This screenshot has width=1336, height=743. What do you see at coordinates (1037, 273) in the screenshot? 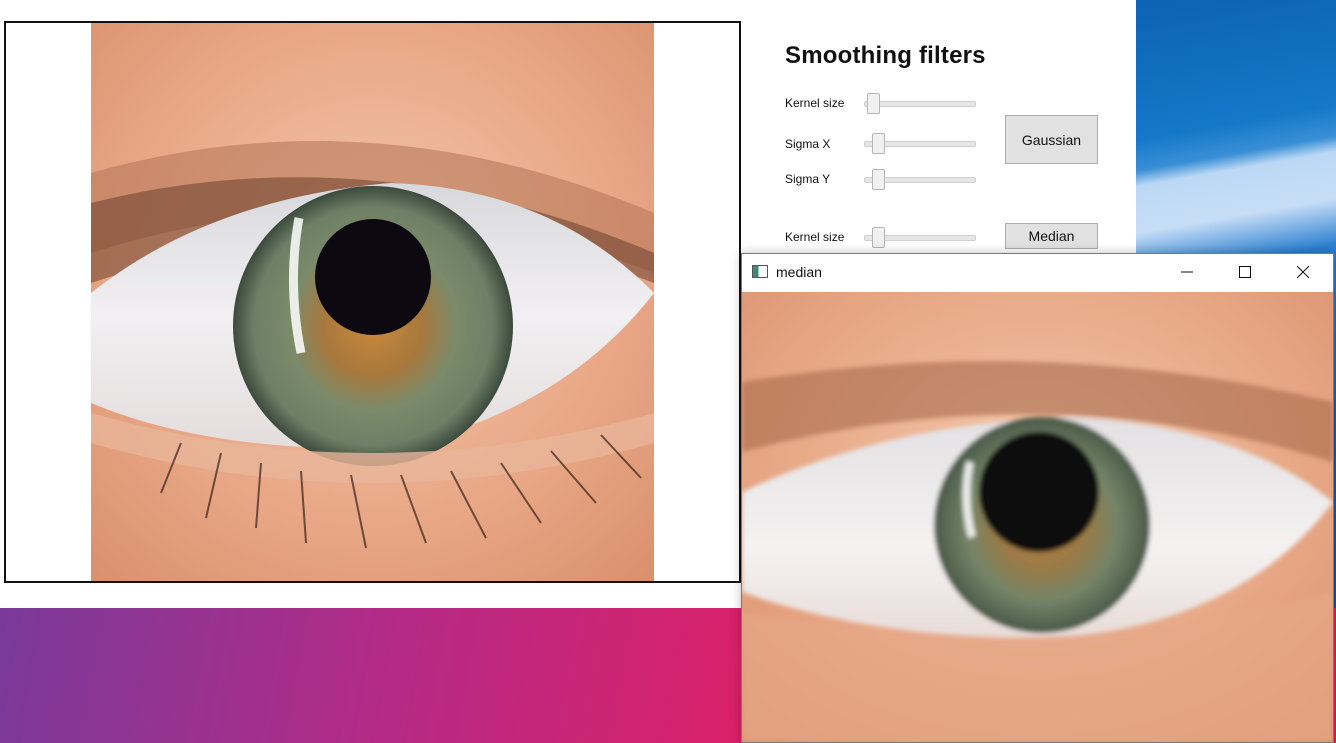
I see `median-window-titlebar: median` at bounding box center [1037, 273].